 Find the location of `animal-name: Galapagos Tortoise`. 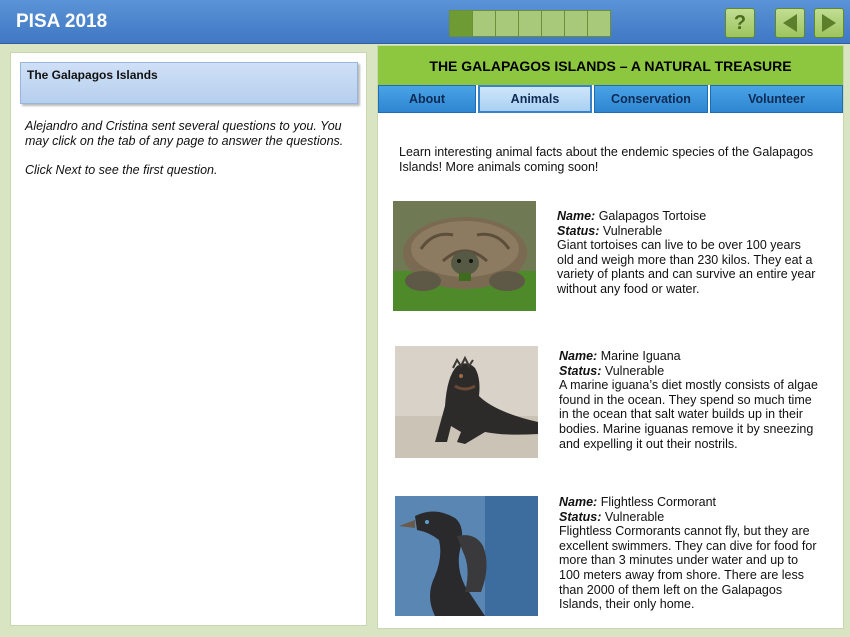

animal-name: Galapagos Tortoise is located at coordinates (652, 216).